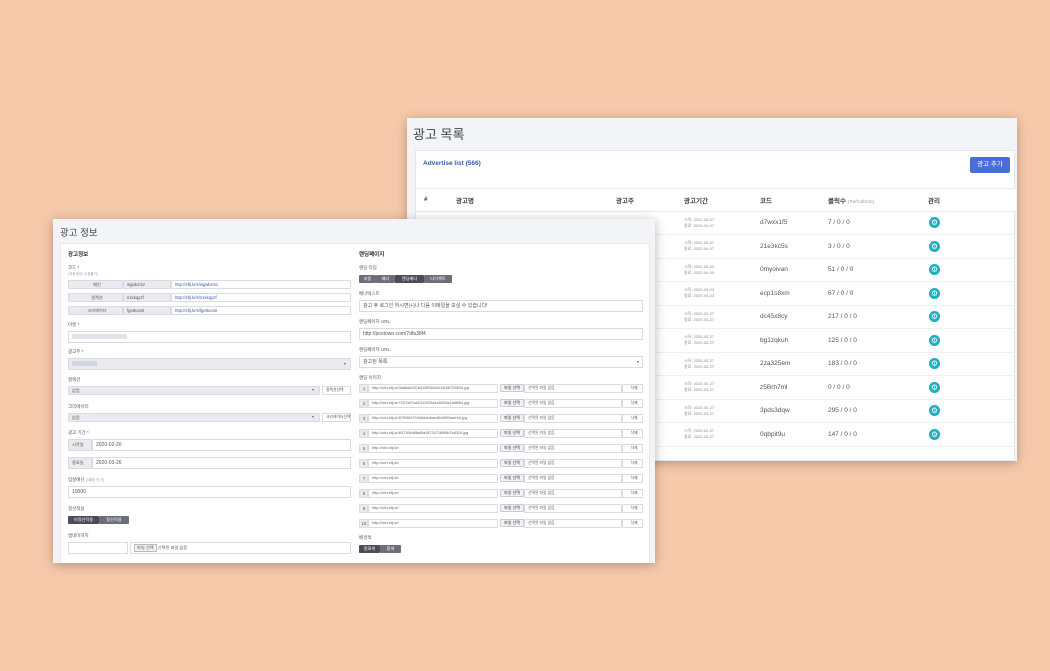  Describe the element at coordinates (385, 279) in the screenshot. I see `landing-type-banner: 배너` at that location.